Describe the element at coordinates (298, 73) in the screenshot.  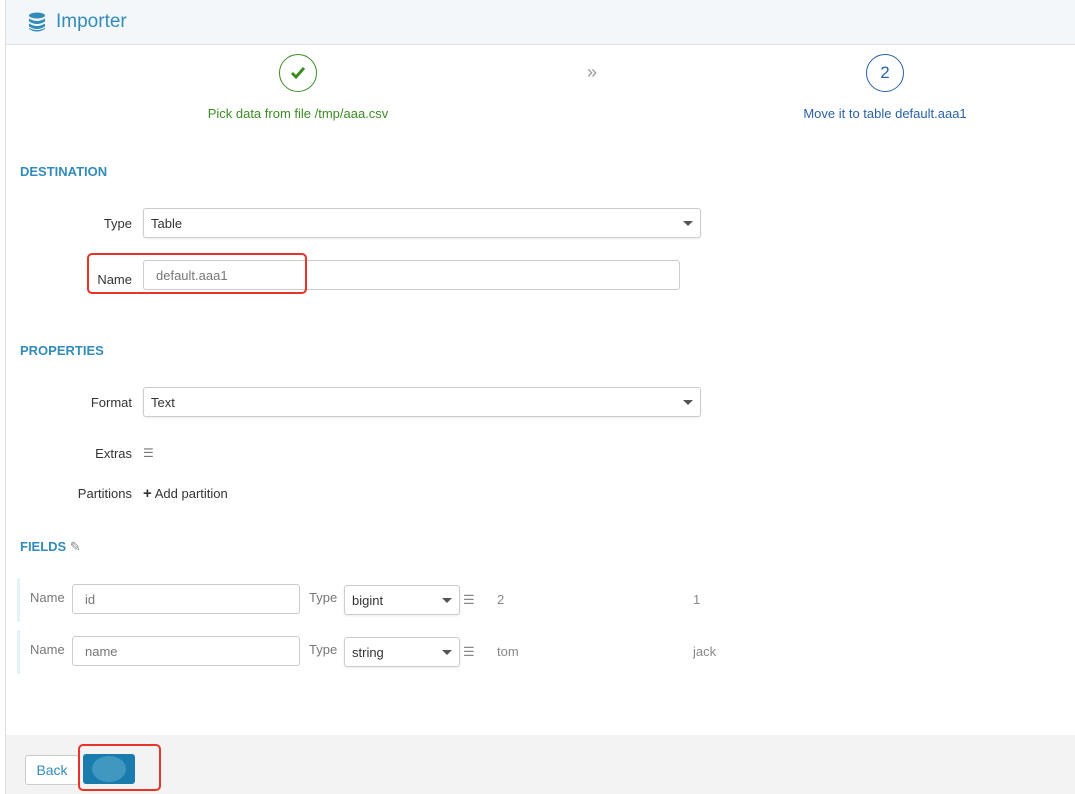
I see `check-icon` at that location.